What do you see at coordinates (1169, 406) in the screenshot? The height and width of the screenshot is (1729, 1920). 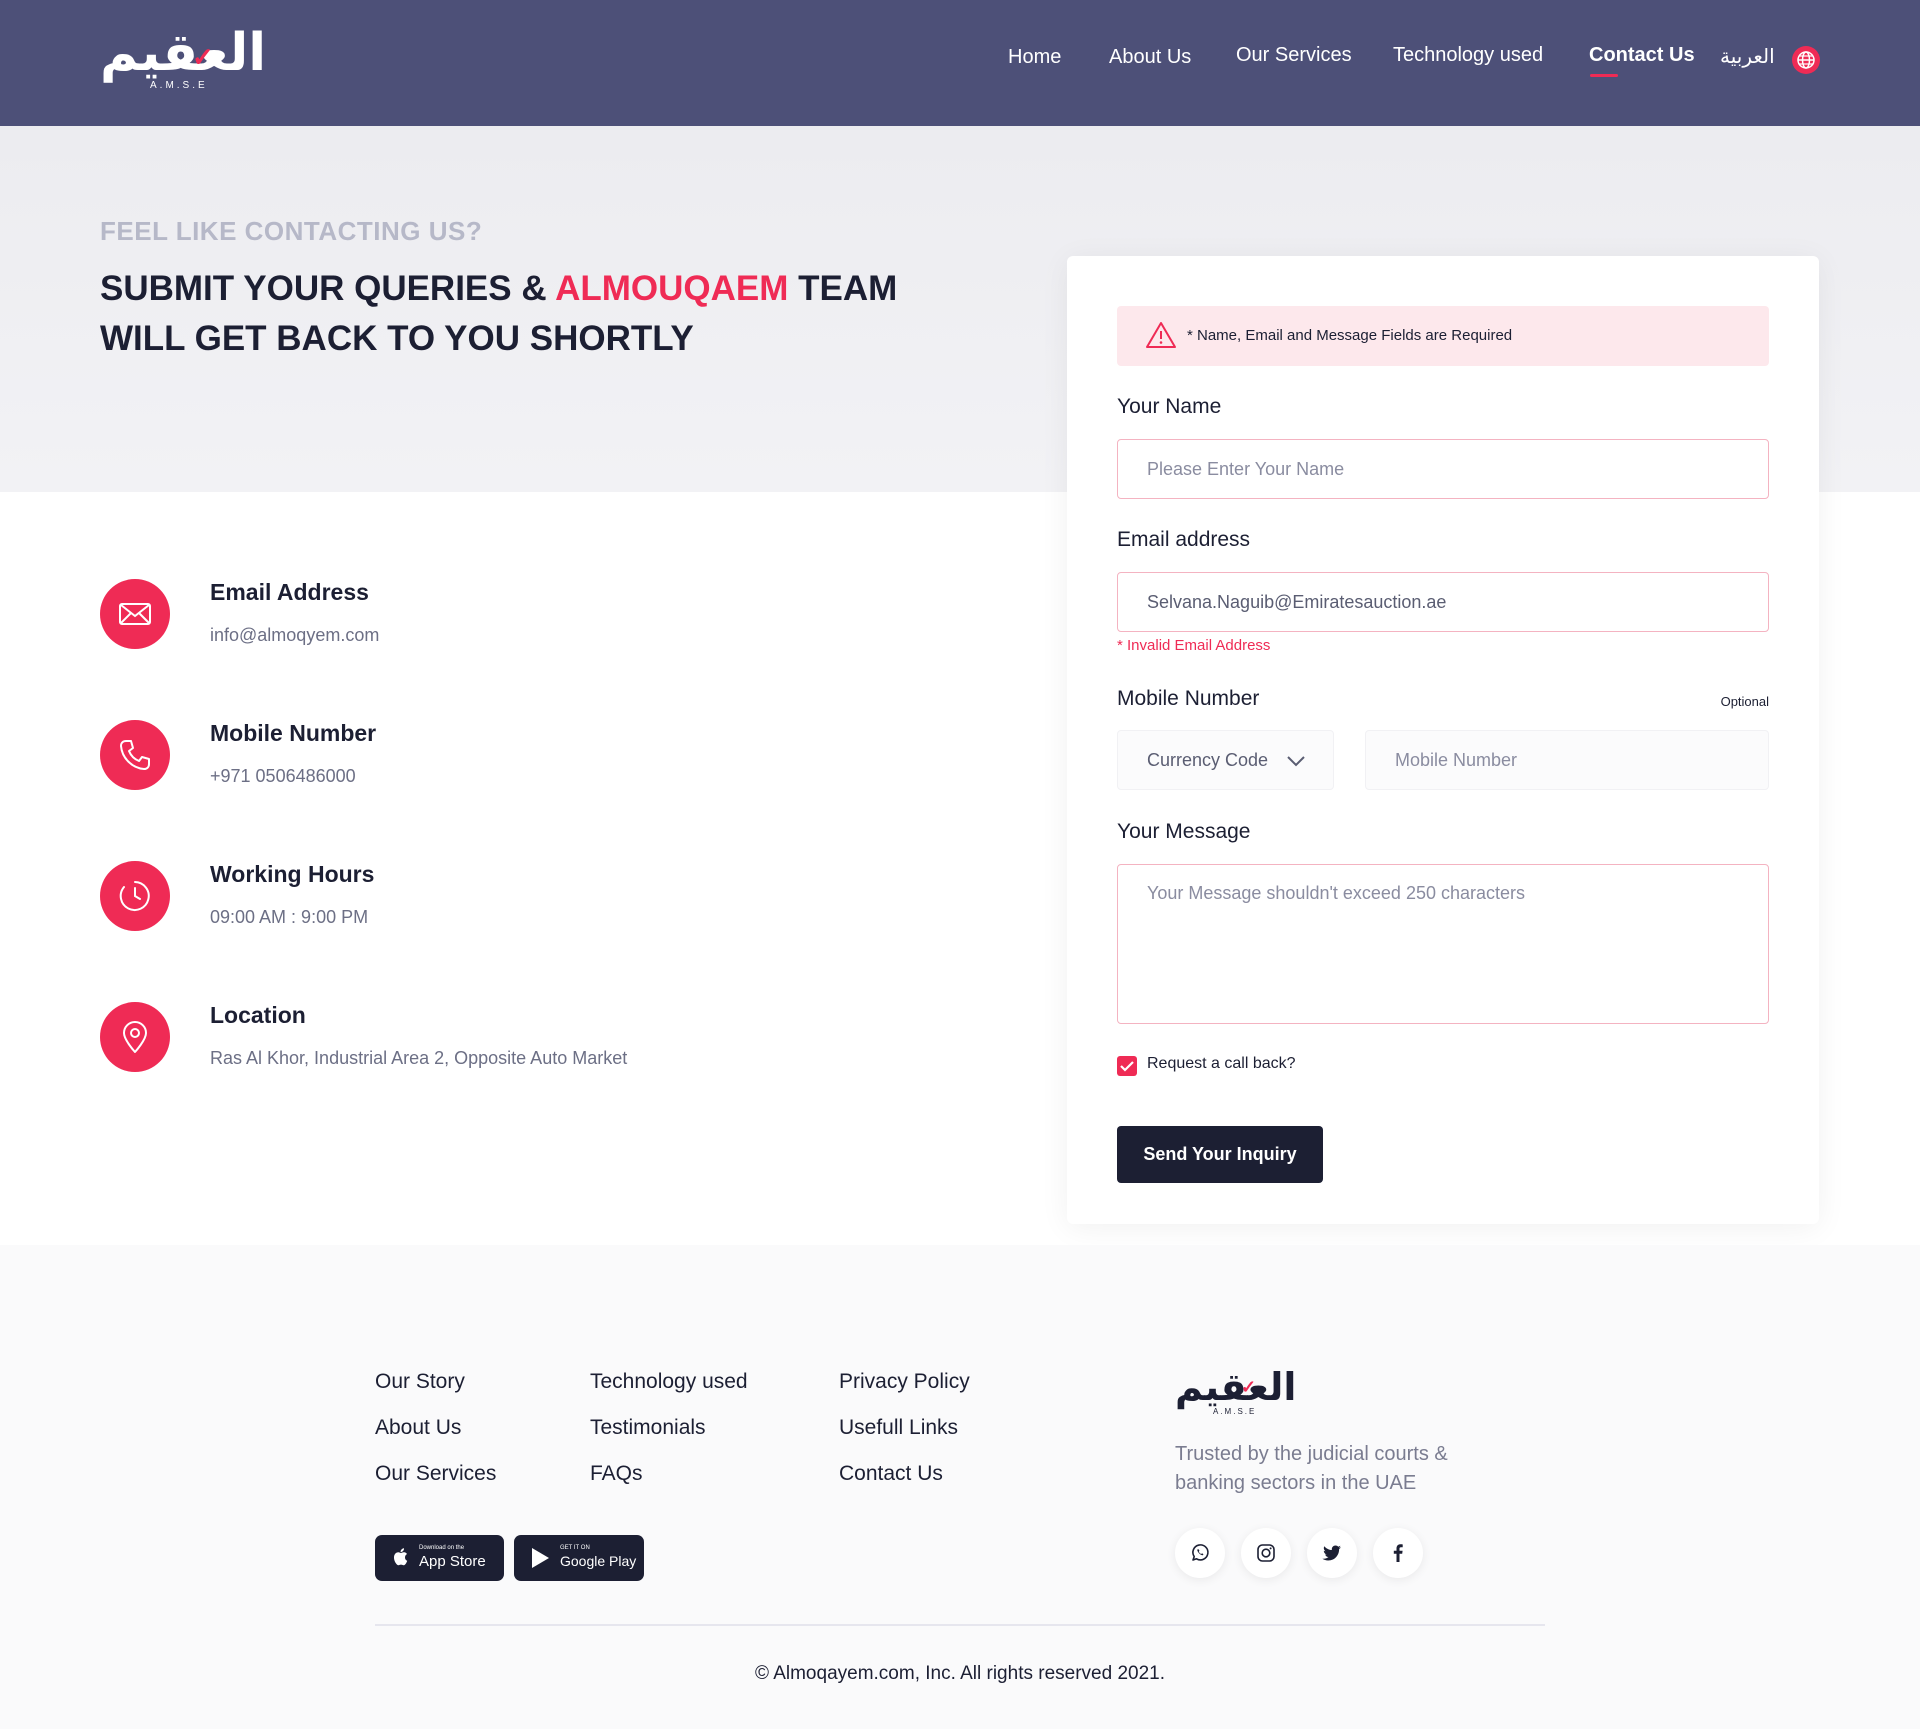 I see `name-label: Your Name` at bounding box center [1169, 406].